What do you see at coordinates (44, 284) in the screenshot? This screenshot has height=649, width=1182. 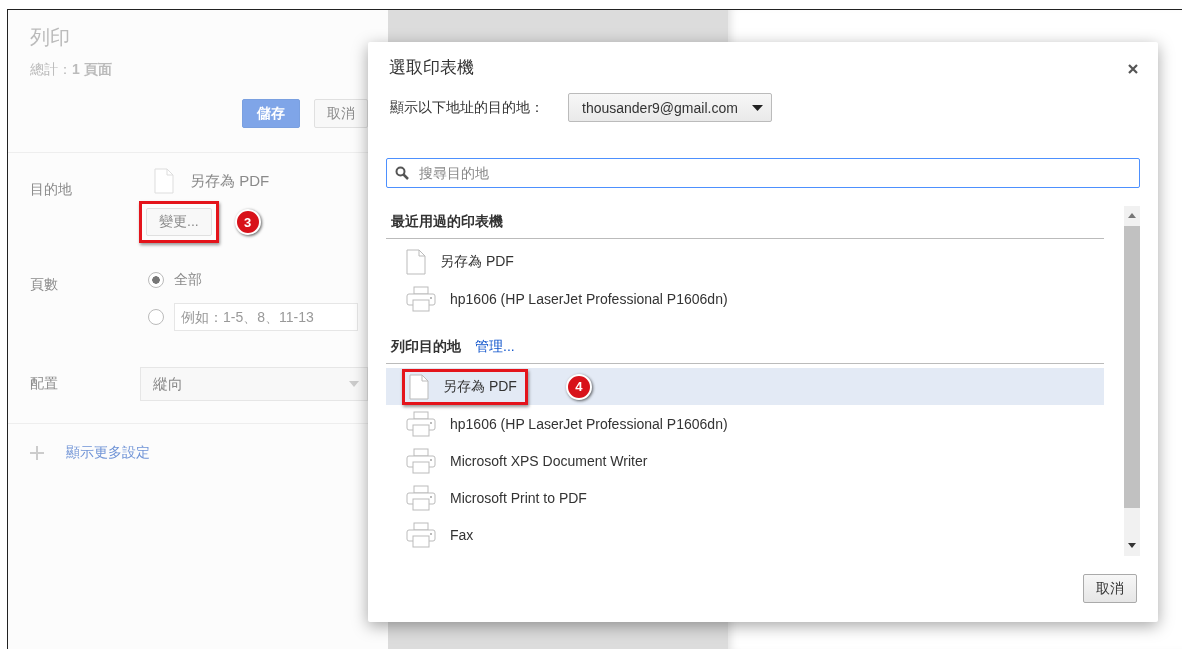 I see `setting-label: 頁數` at bounding box center [44, 284].